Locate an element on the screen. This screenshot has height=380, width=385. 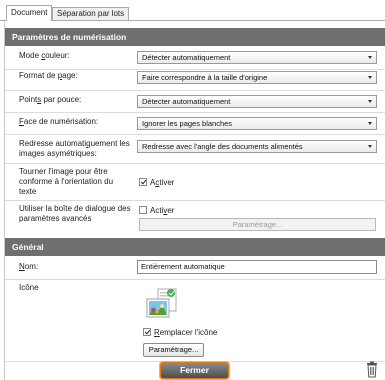
format-page-select: Faire correspondre à la taille d'origine is located at coordinates (257, 77).